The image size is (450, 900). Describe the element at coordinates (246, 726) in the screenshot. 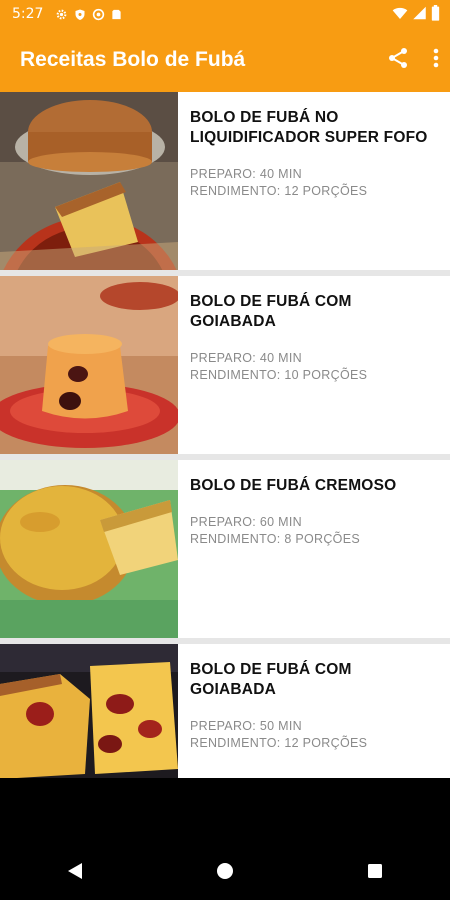

I see `recipe-preparo: PREPARO: 50 MIN` at that location.